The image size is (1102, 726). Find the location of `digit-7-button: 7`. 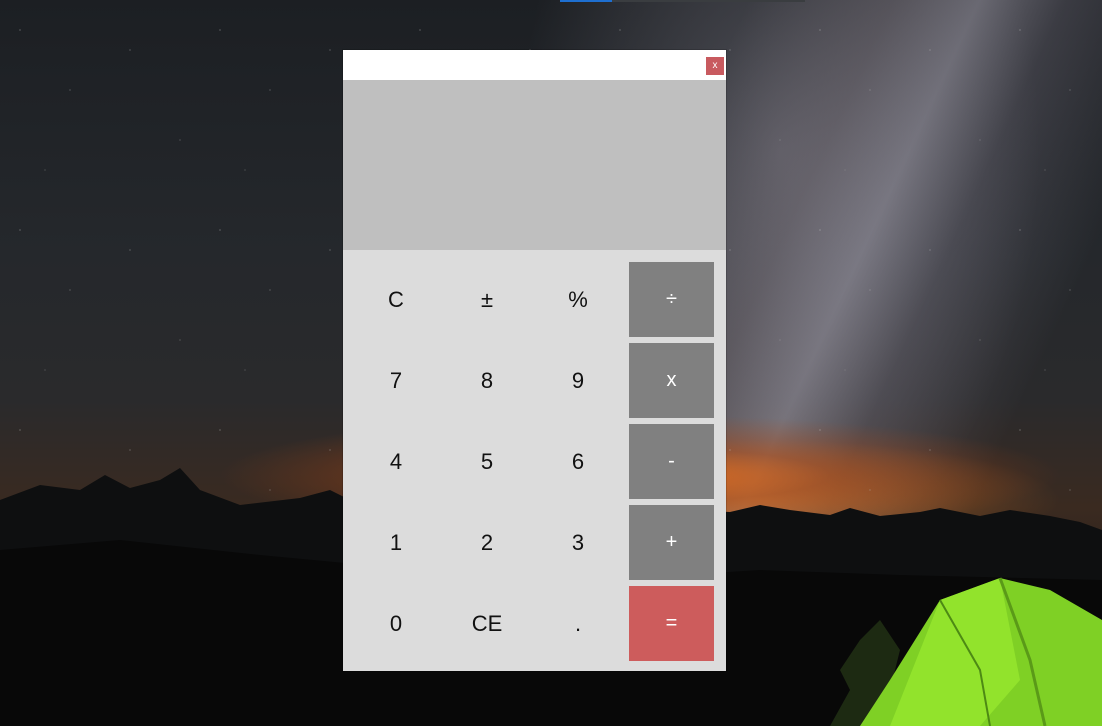

digit-7-button: 7 is located at coordinates (396, 380).